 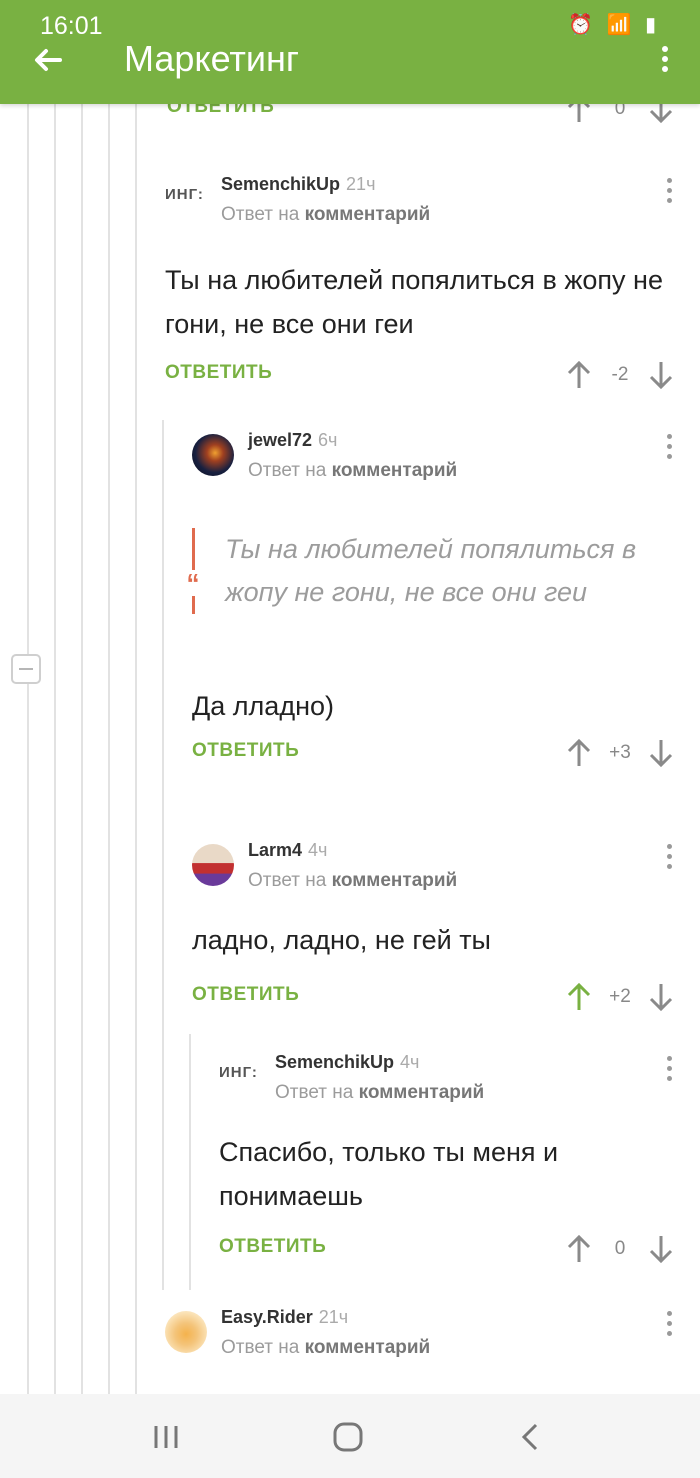 I want to click on vote-controls: +2, so click(x=620, y=998).